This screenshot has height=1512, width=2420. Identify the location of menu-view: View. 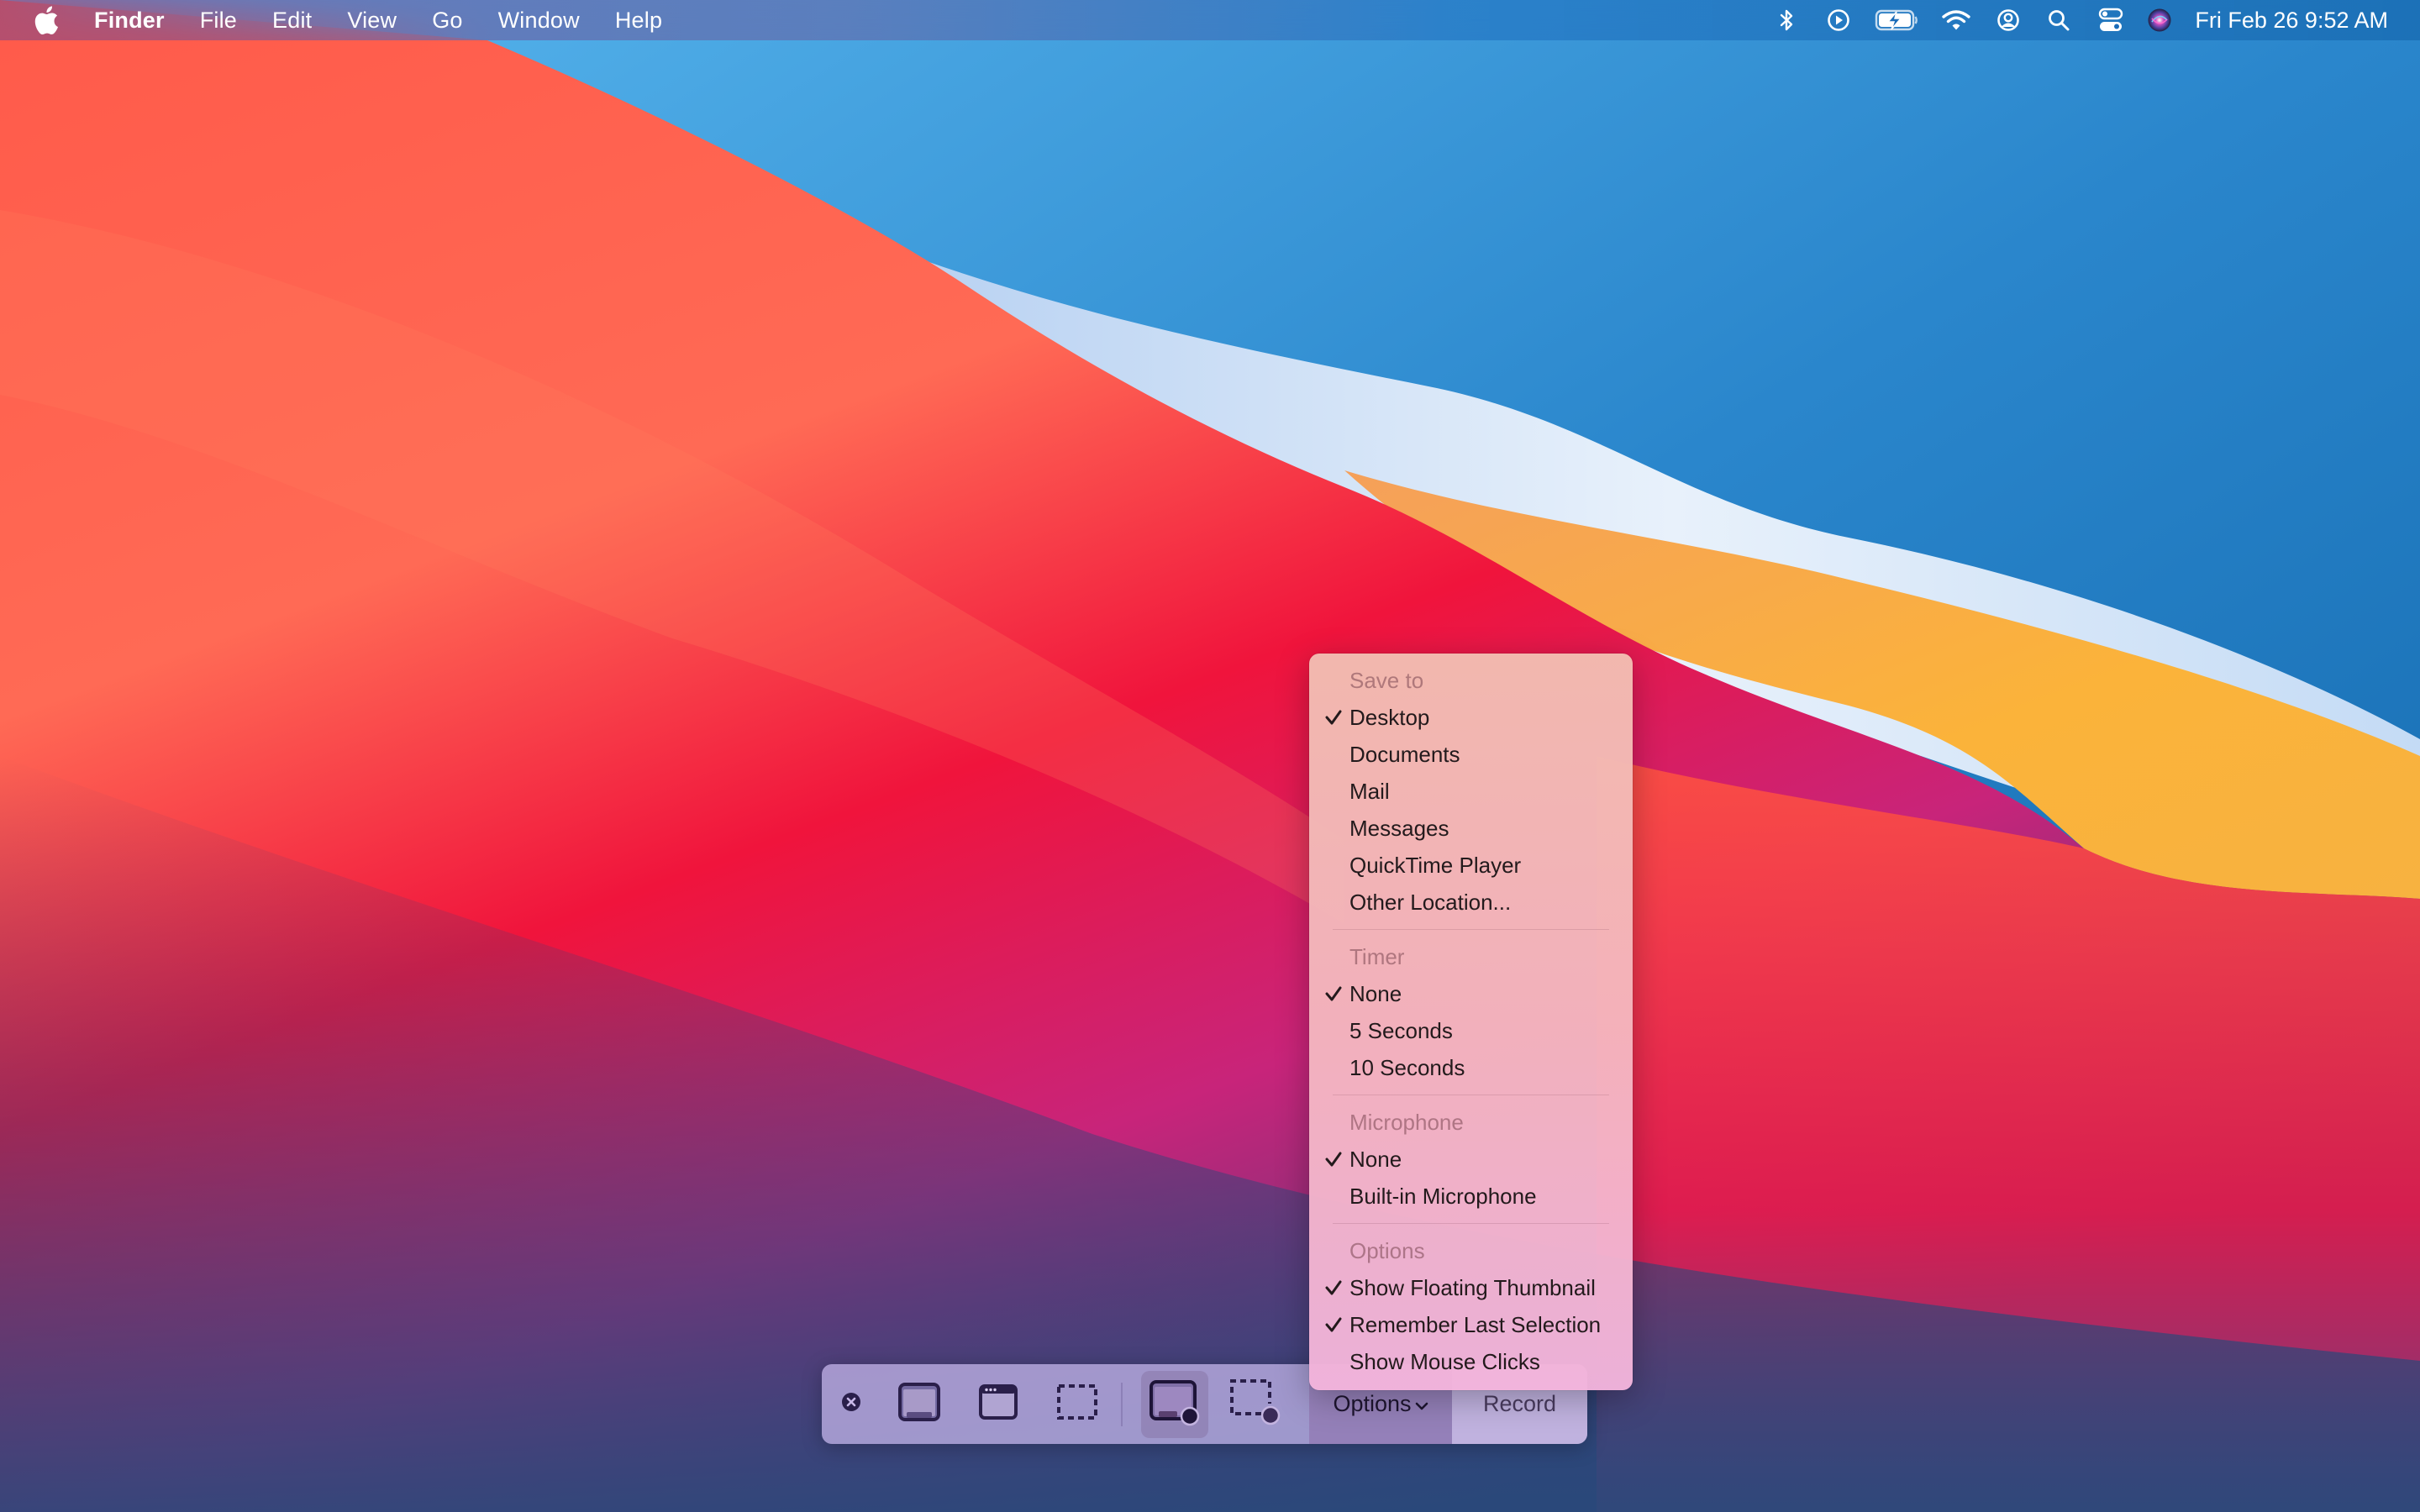
(372, 21).